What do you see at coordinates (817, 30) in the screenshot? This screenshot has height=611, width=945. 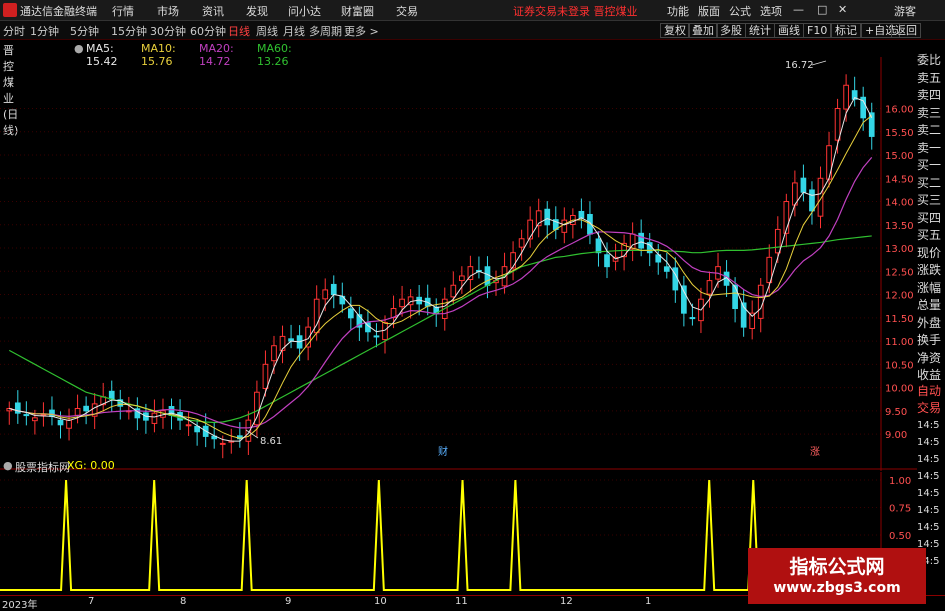 I see `f10-button: F10` at bounding box center [817, 30].